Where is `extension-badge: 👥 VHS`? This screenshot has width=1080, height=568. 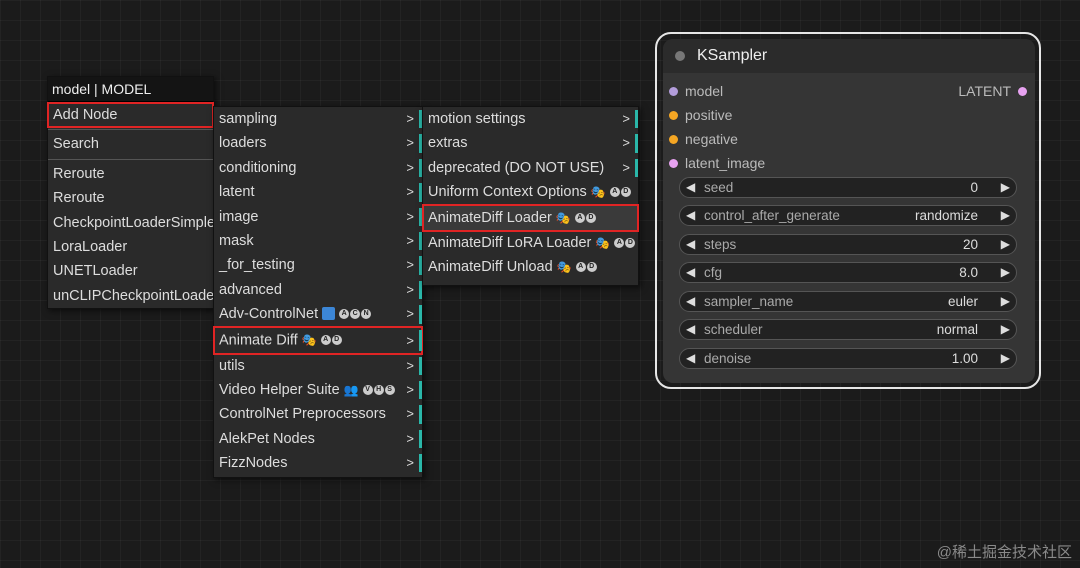 extension-badge: 👥 VHS is located at coordinates (369, 390).